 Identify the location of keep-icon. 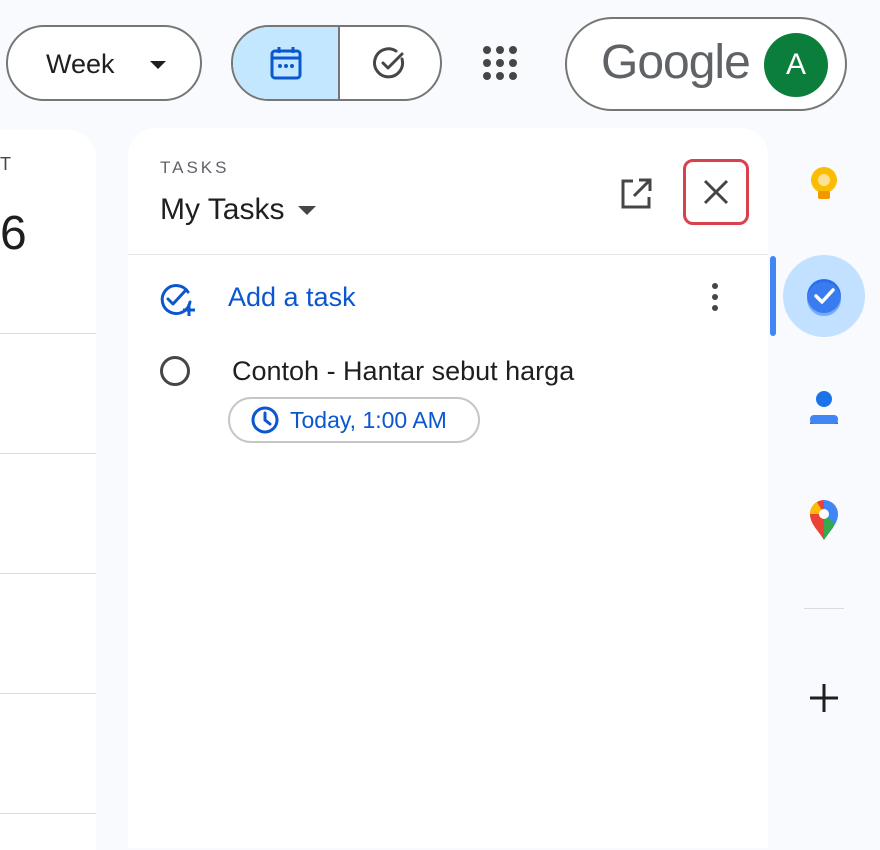
(824, 183).